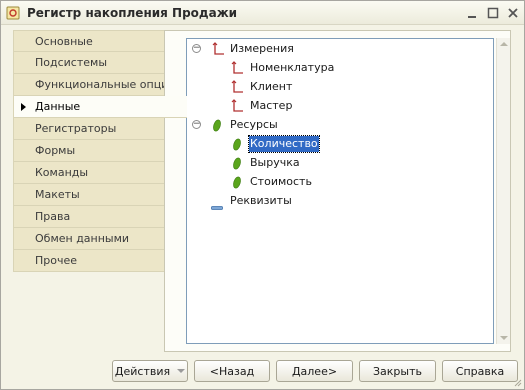 The height and width of the screenshot is (390, 525). I want to click on tab-data-exchange: Обмен данными, so click(89, 239).